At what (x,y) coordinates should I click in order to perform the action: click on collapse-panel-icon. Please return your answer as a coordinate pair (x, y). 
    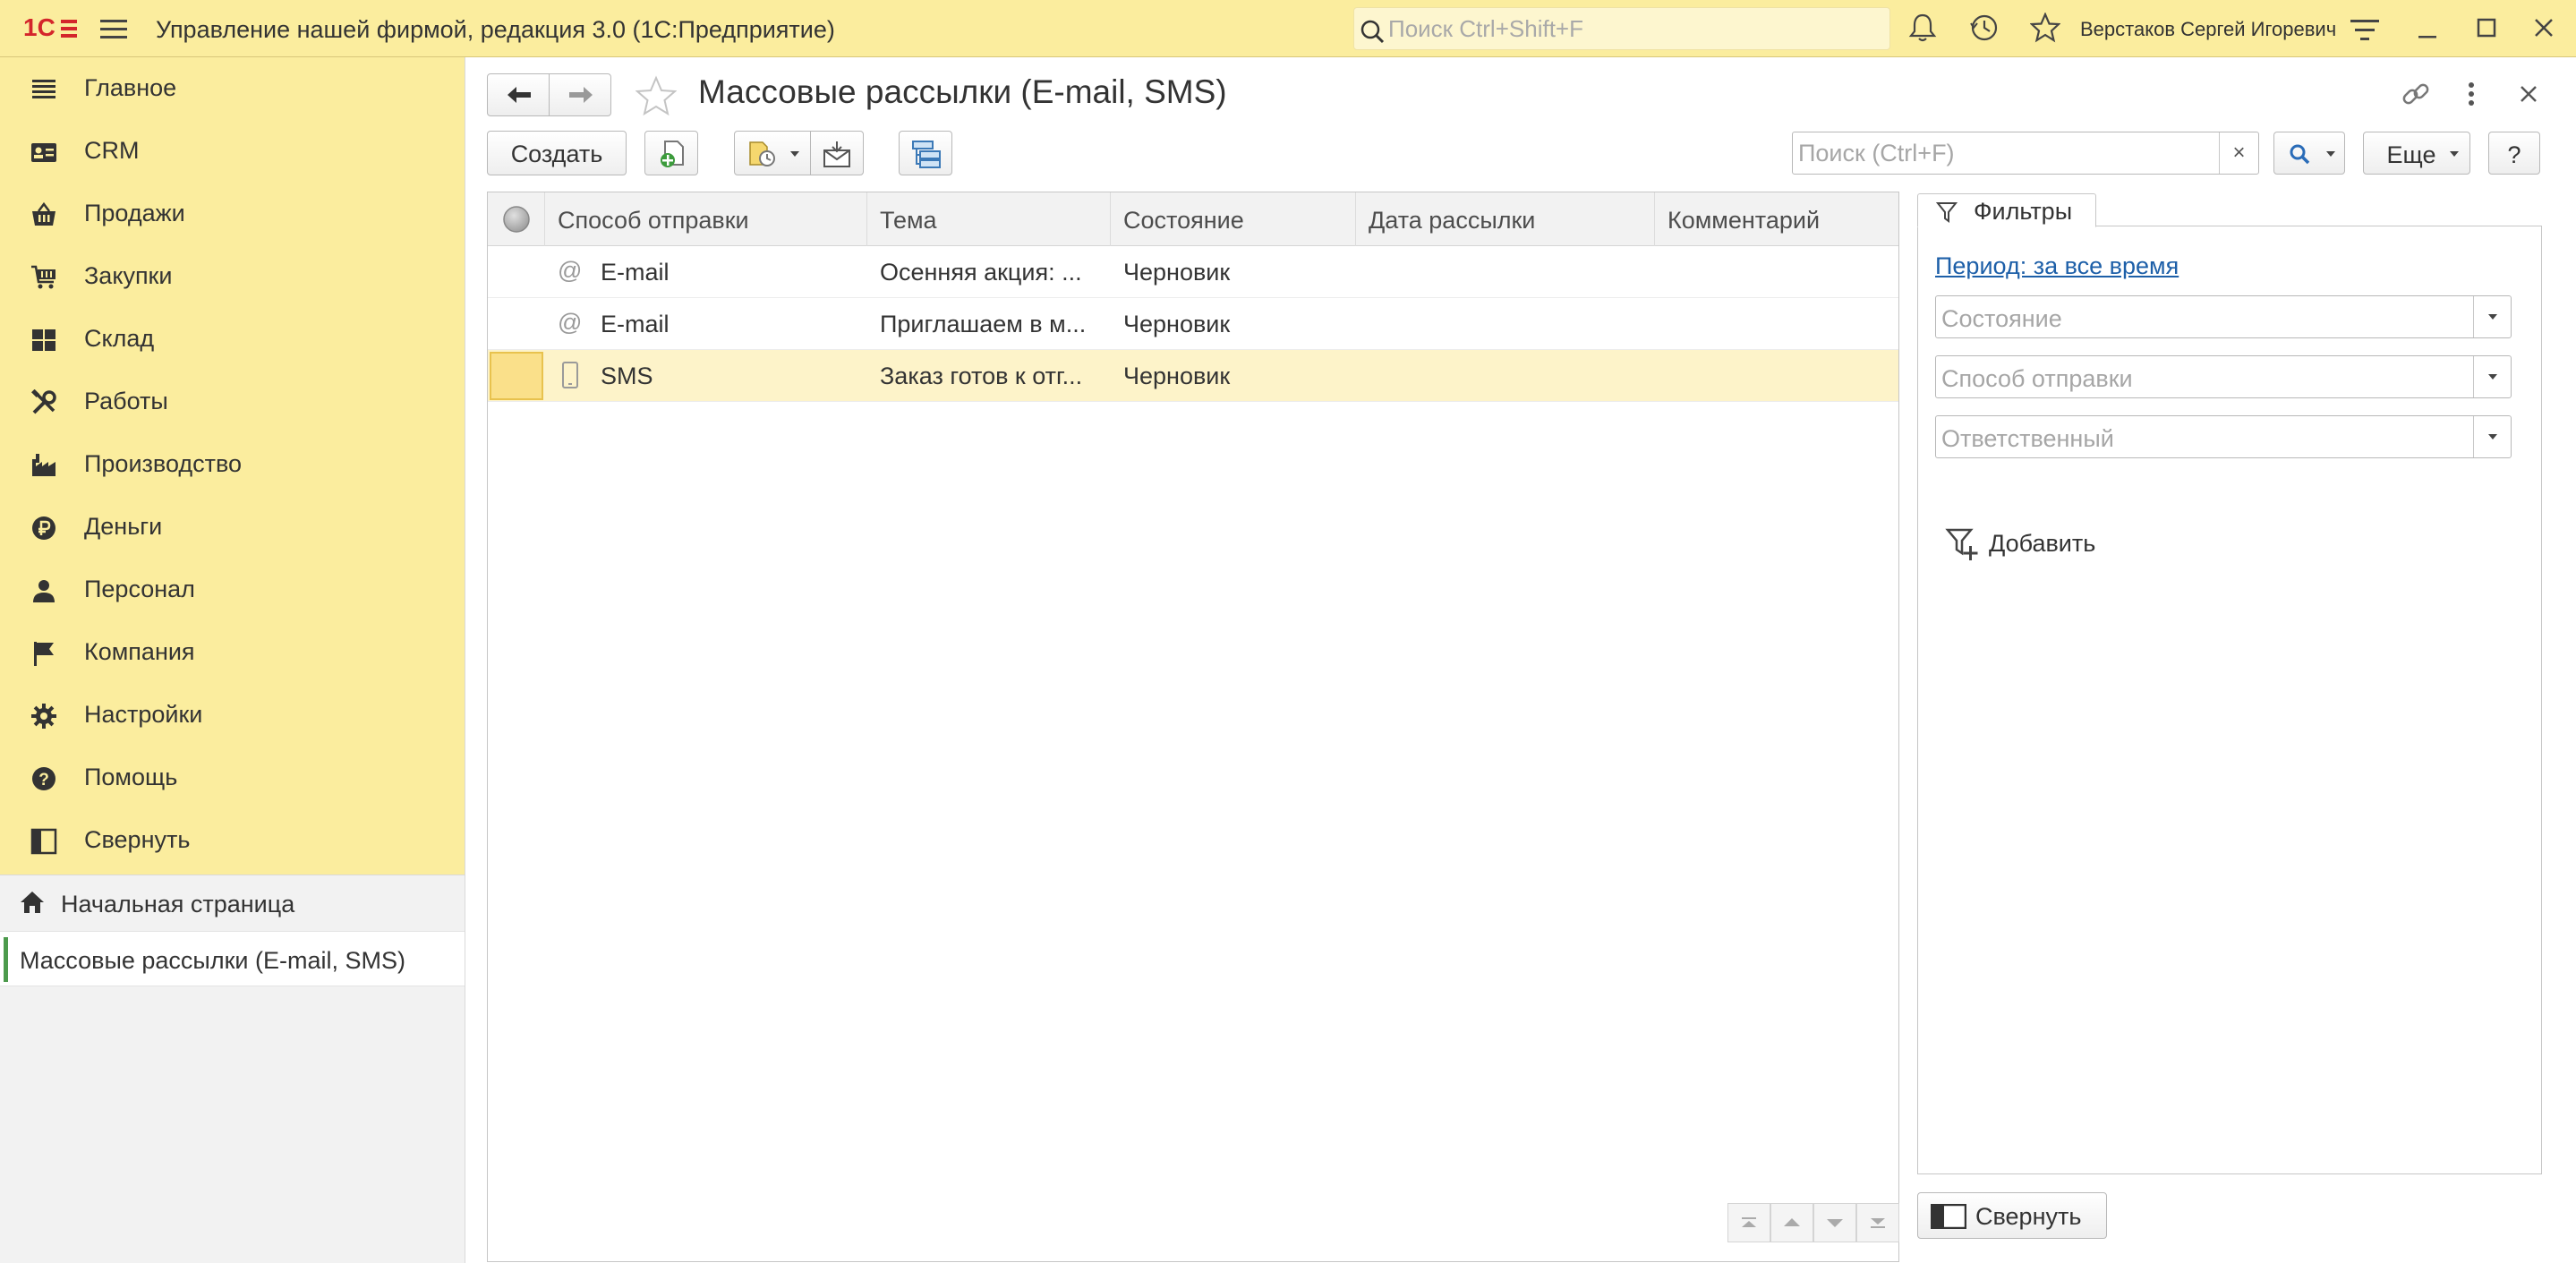
    Looking at the image, I should click on (43, 842).